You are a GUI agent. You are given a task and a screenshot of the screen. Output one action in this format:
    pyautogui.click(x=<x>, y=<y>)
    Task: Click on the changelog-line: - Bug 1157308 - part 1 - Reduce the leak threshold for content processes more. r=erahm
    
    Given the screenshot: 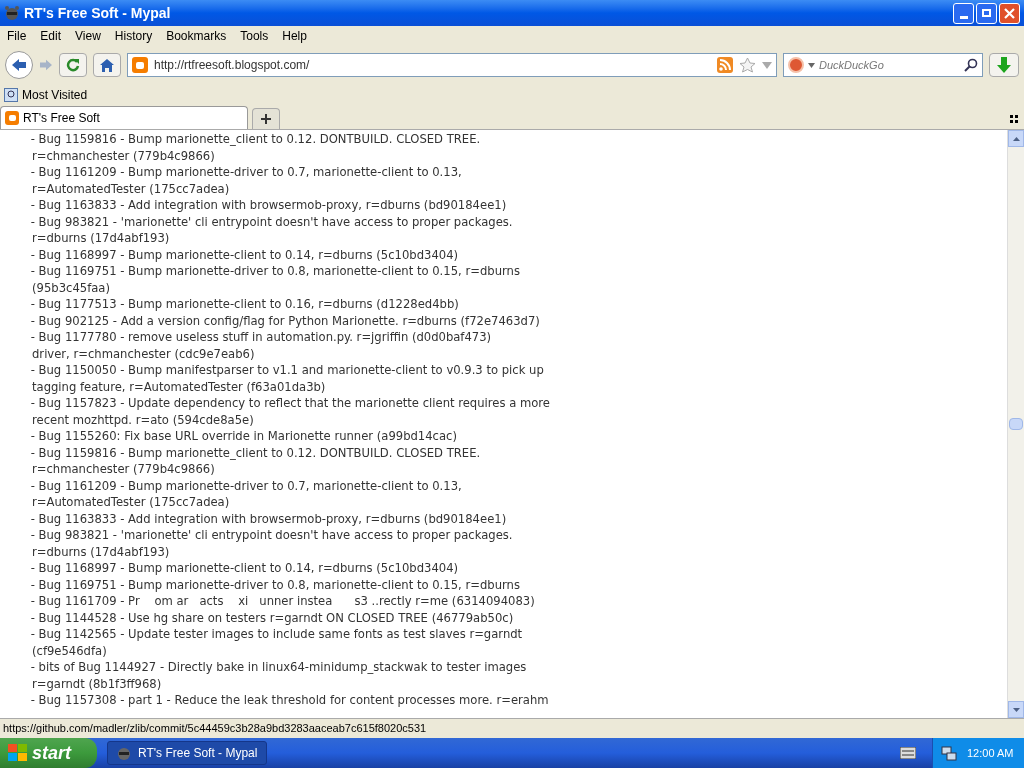 What is the action you would take?
    pyautogui.click(x=289, y=700)
    